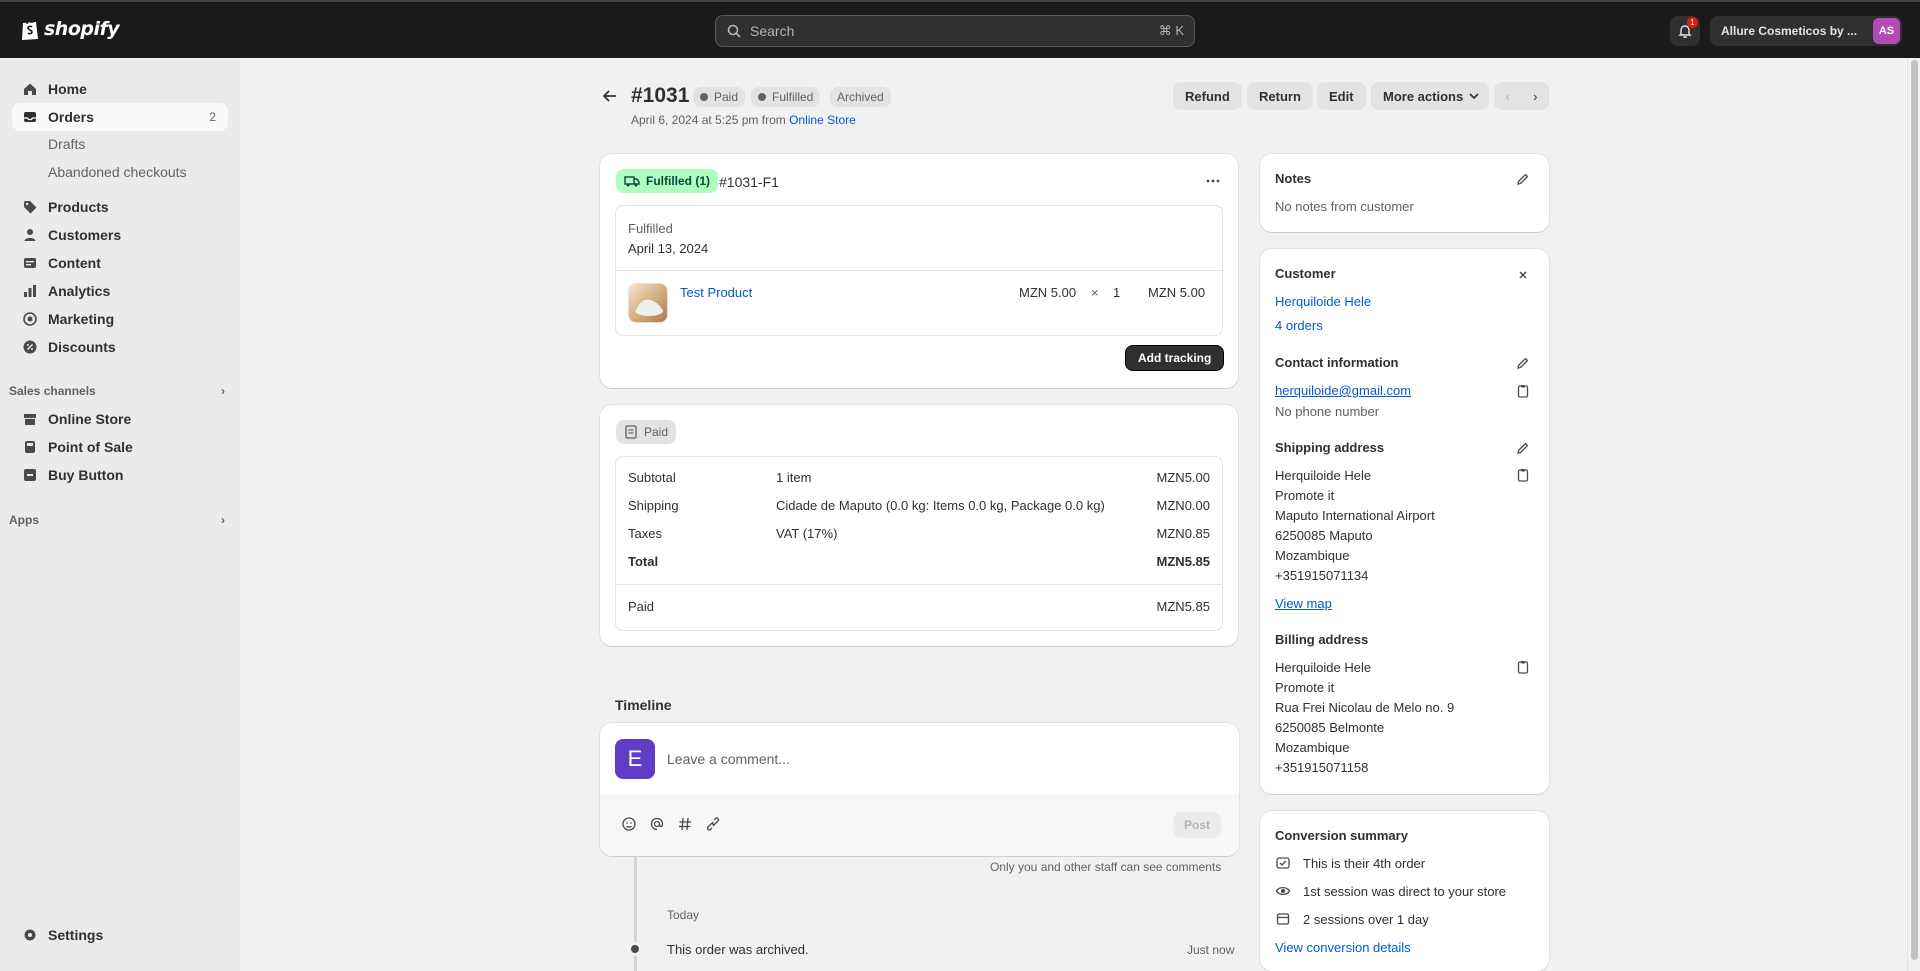 The width and height of the screenshot is (1920, 971). I want to click on customer-email-link: herquiloide@gmail.com, so click(1343, 390).